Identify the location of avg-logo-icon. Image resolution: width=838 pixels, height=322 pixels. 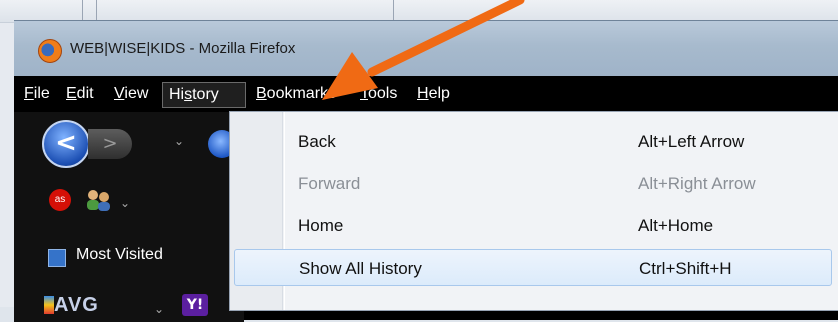
(49, 305).